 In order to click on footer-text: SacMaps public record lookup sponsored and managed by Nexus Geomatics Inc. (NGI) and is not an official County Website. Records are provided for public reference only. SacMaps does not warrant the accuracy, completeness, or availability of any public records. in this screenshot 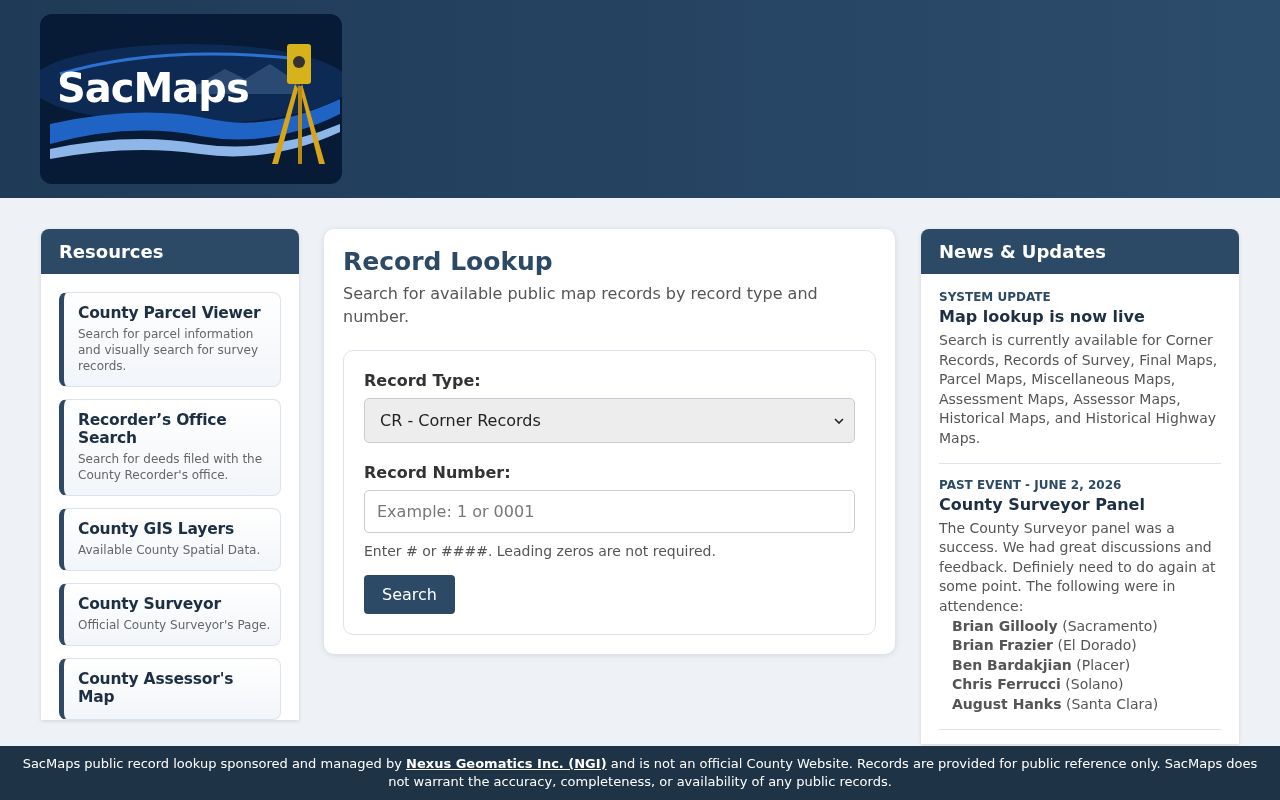, I will do `click(640, 772)`.